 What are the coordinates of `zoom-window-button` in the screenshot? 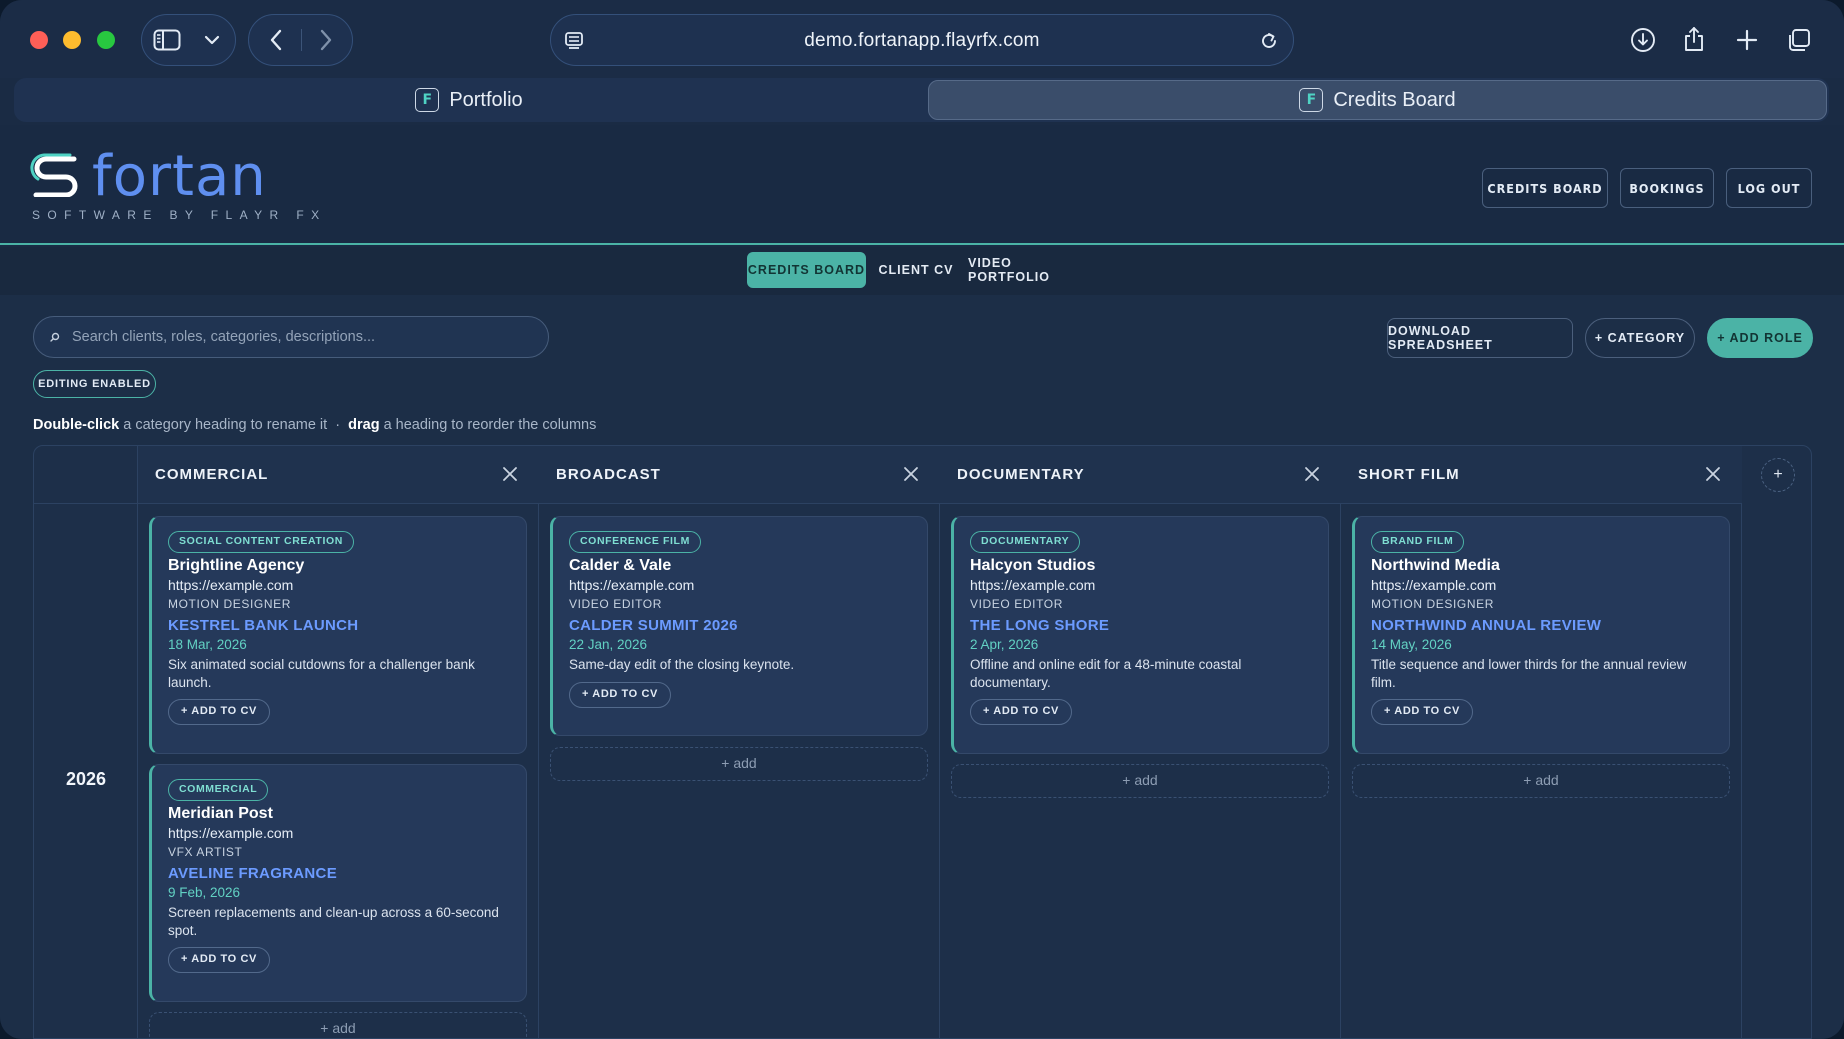 It's located at (106, 40).